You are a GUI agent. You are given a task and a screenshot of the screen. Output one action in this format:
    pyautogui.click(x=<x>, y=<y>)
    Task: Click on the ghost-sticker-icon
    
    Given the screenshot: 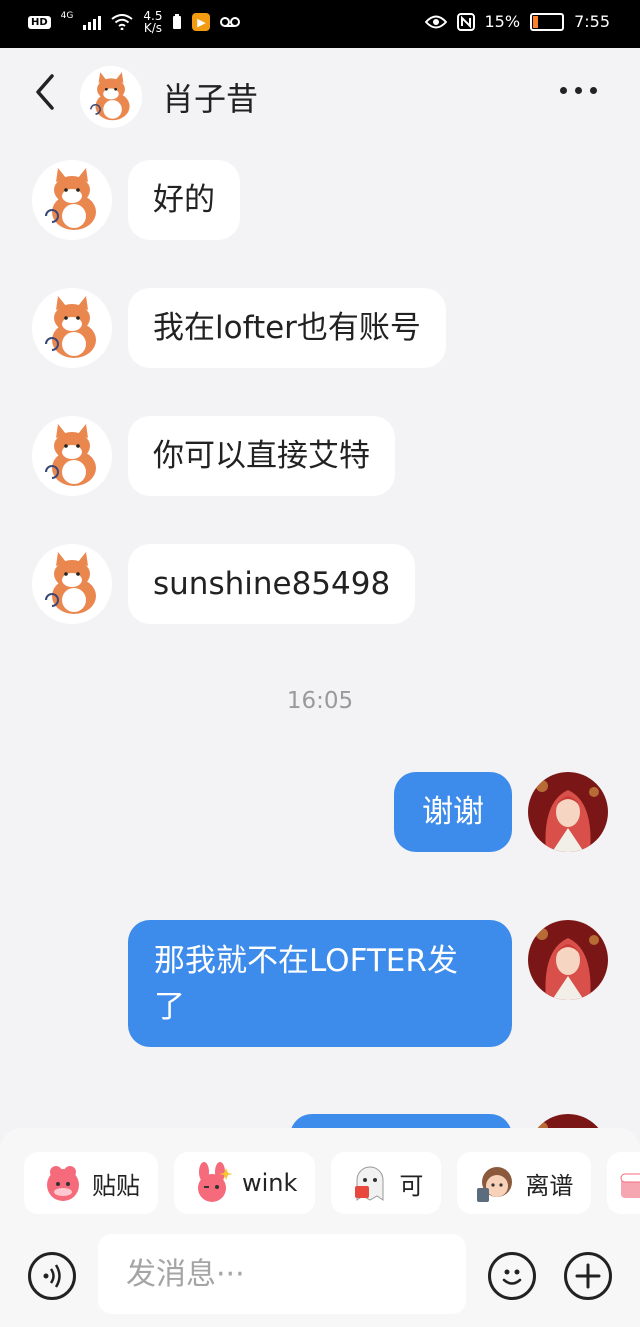 What is the action you would take?
    pyautogui.click(x=369, y=1183)
    